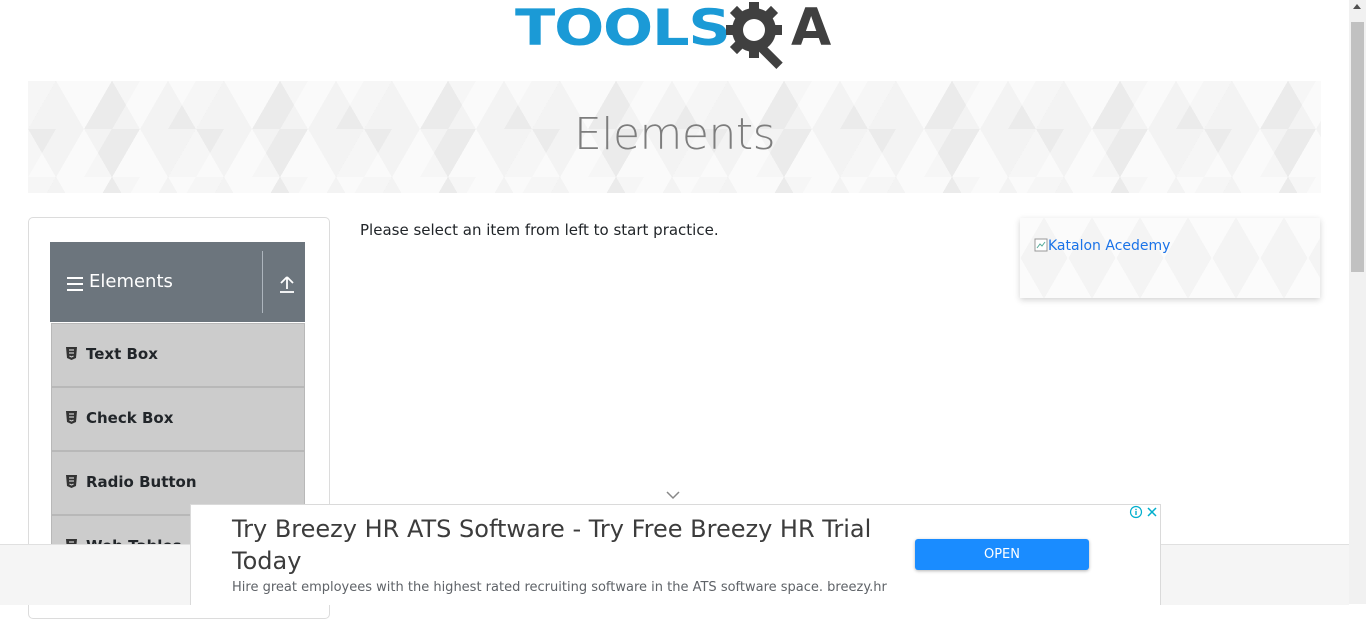 This screenshot has height=619, width=1366. What do you see at coordinates (141, 482) in the screenshot?
I see `sidebar-item-label: Radio Button` at bounding box center [141, 482].